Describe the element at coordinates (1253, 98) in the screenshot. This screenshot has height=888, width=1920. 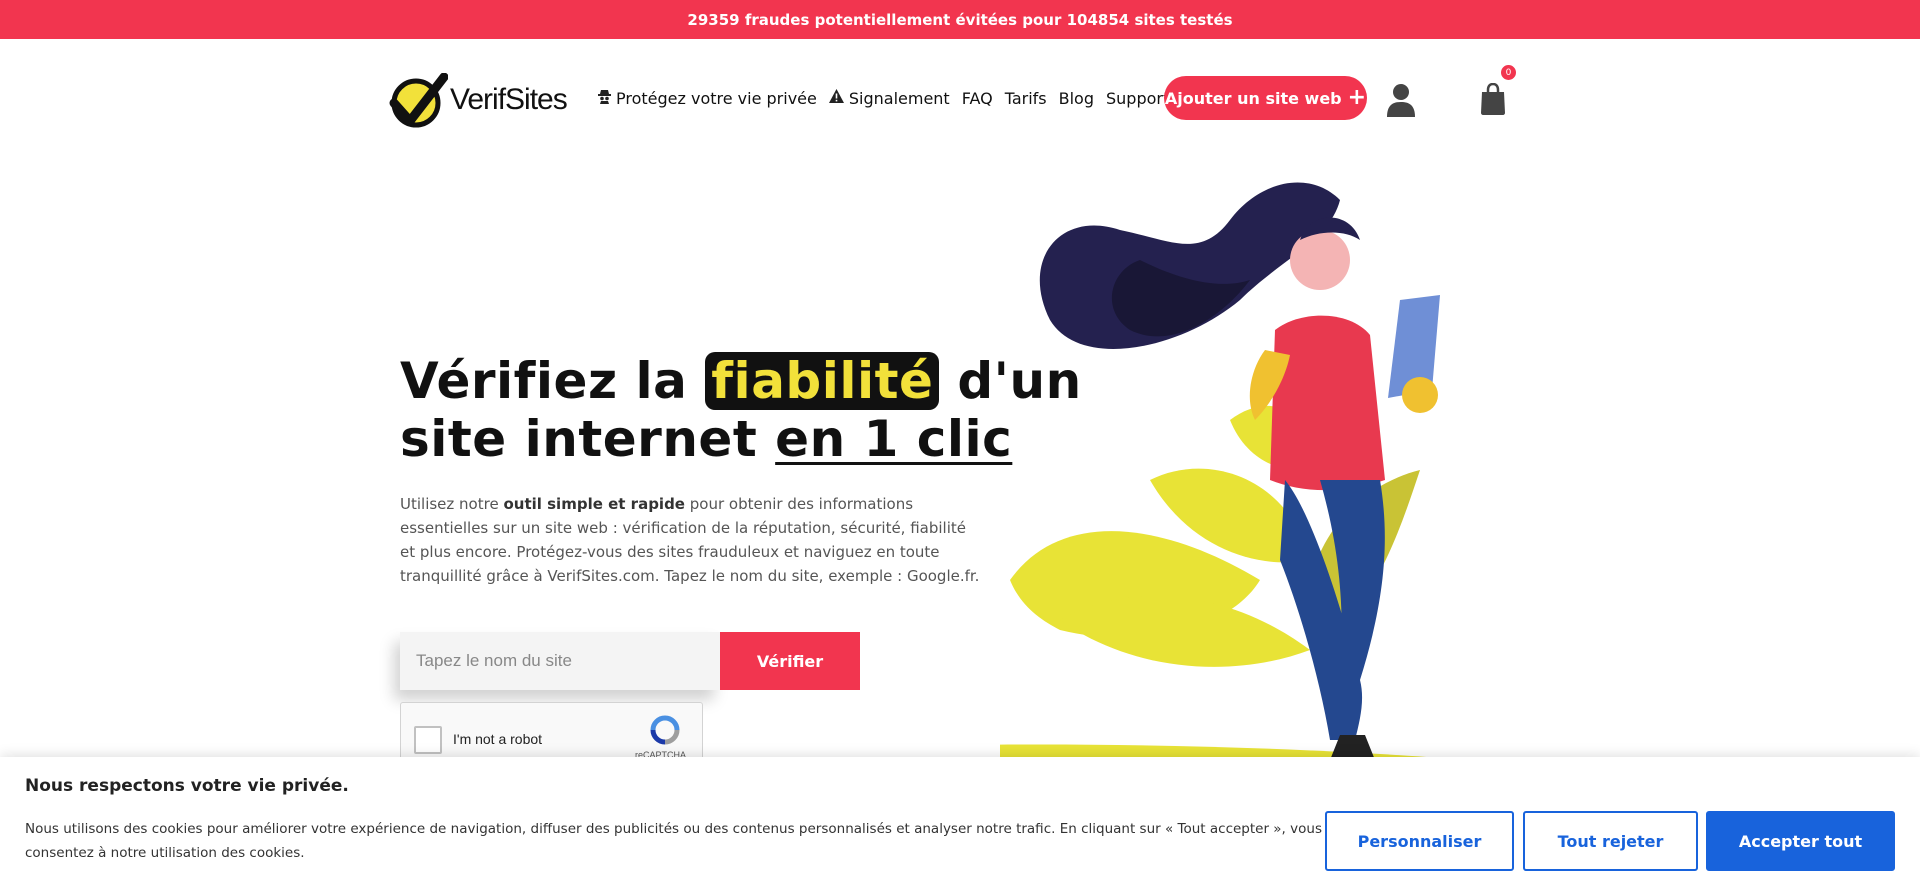
I see `add-site-label: Ajouter un site web` at that location.